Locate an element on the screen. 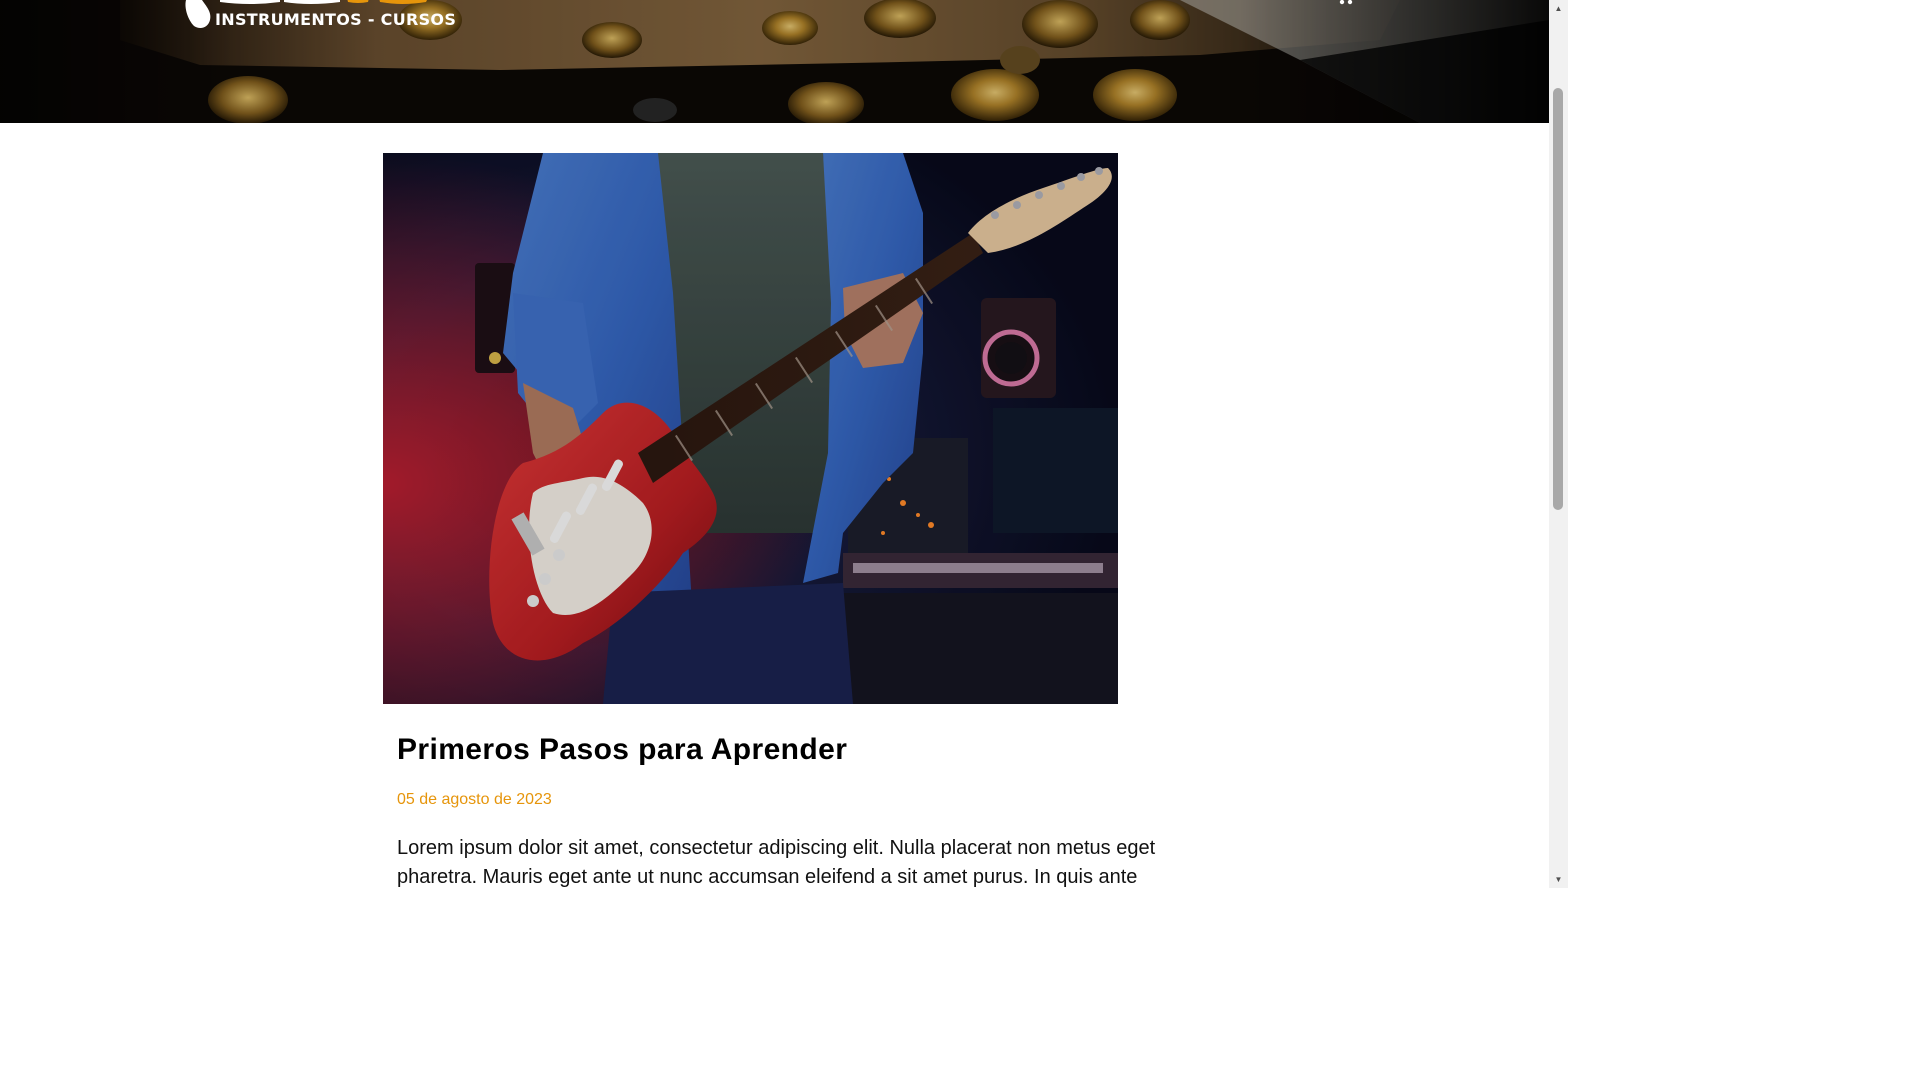 Image resolution: width=1920 pixels, height=1080 pixels. scroll-down-arrow-icon: ▼ is located at coordinates (1558, 879).